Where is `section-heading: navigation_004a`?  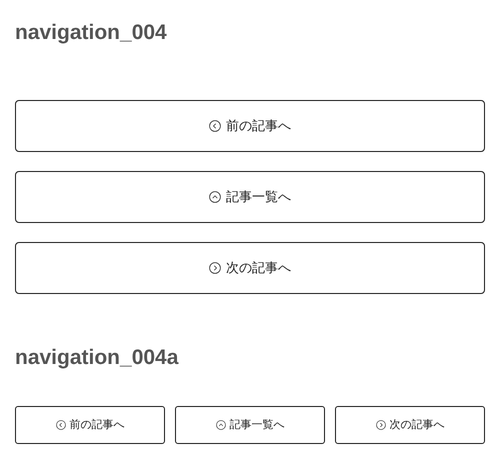 section-heading: navigation_004a is located at coordinates (96, 358).